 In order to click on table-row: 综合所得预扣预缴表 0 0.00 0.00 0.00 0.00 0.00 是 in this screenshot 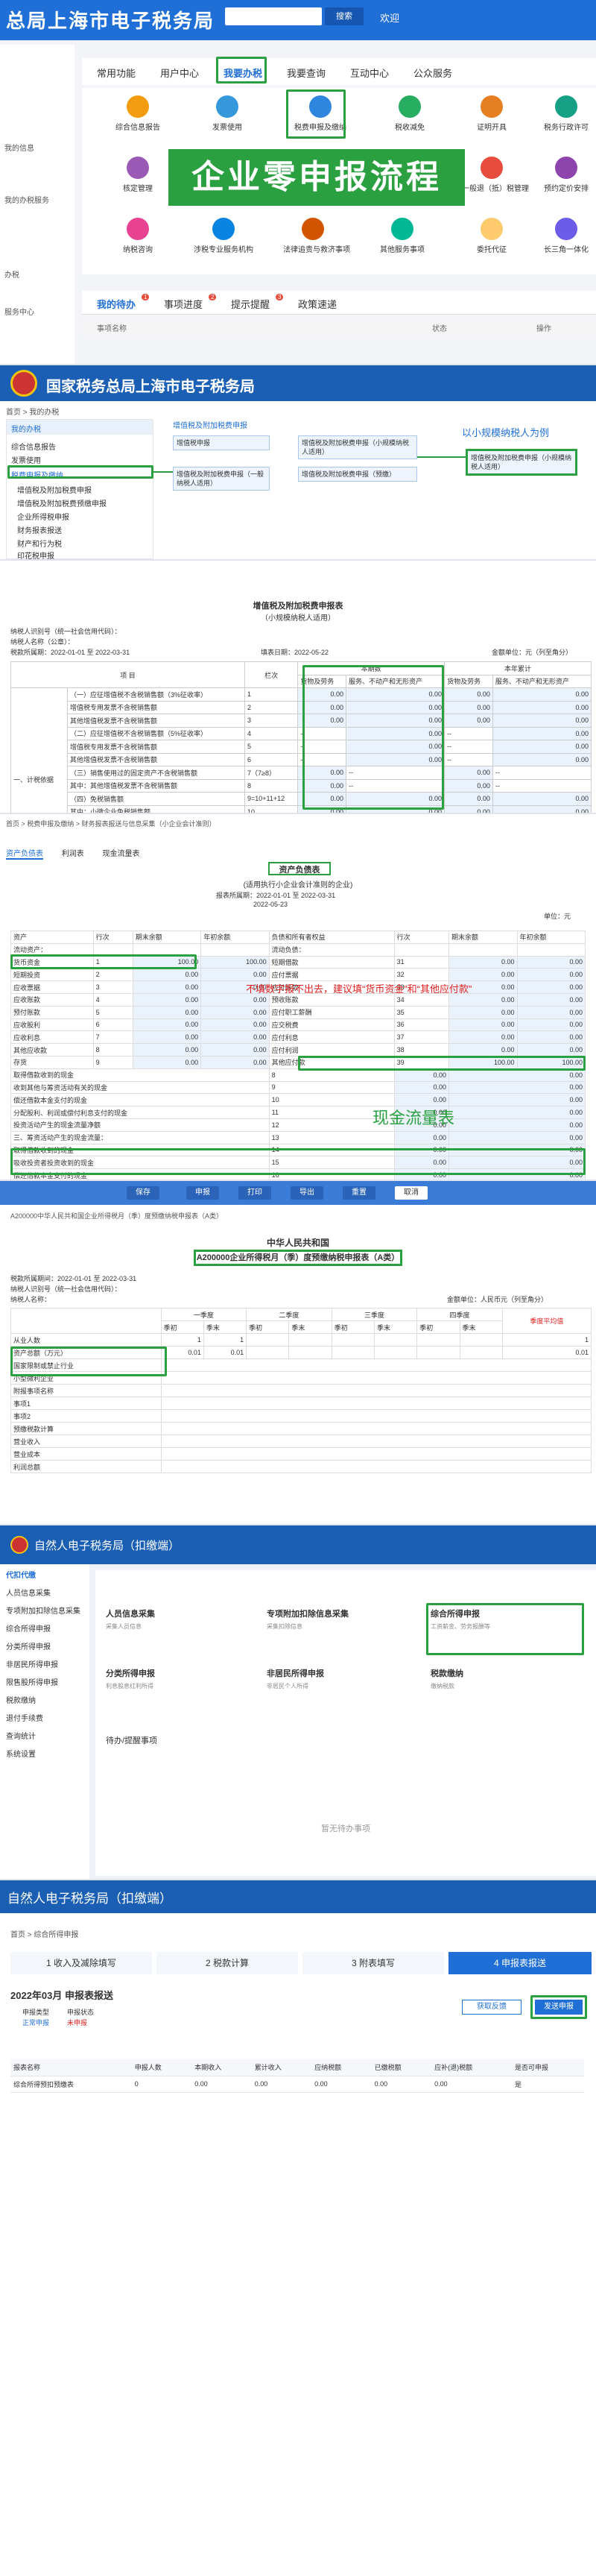, I will do `click(297, 2084)`.